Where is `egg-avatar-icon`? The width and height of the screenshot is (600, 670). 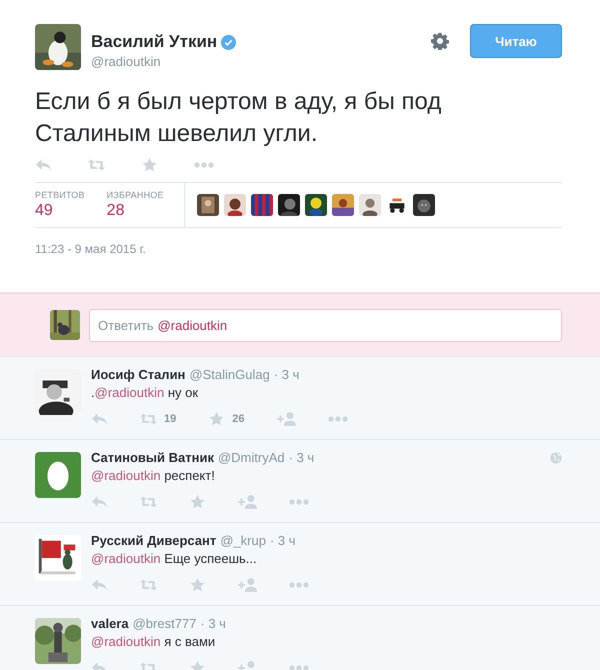
egg-avatar-icon is located at coordinates (58, 475).